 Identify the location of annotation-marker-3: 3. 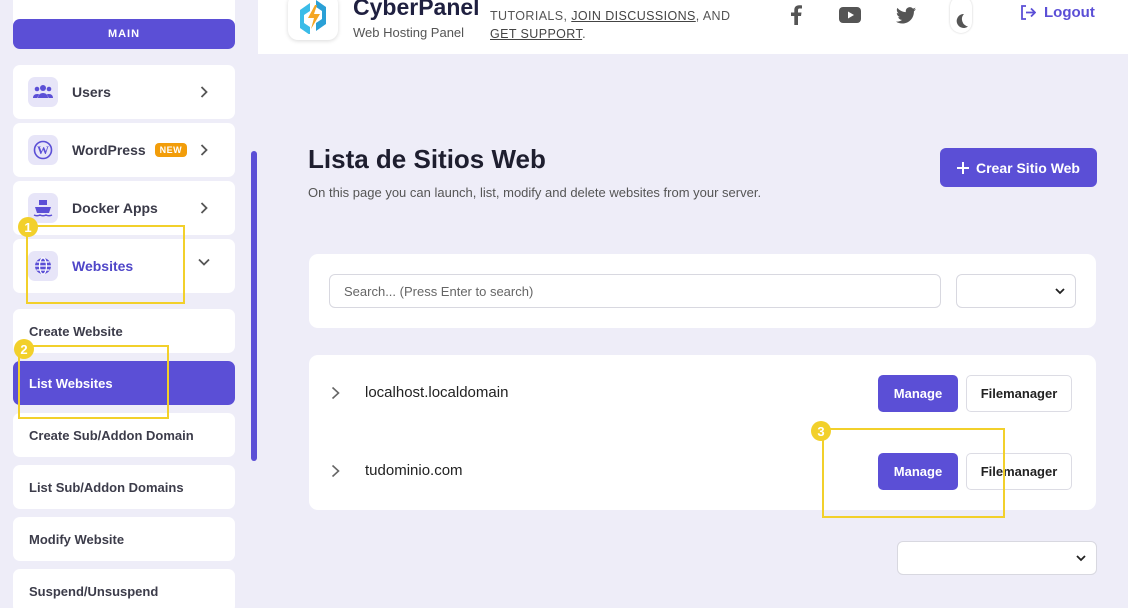
(821, 431).